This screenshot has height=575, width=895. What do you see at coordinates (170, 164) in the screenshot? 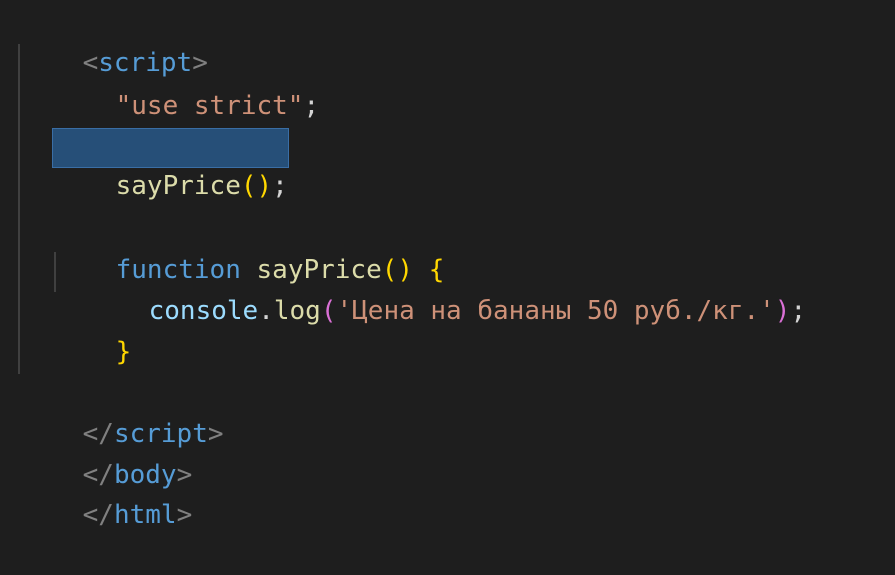
I see `code-line-call-selected: sayPrice();` at bounding box center [170, 164].